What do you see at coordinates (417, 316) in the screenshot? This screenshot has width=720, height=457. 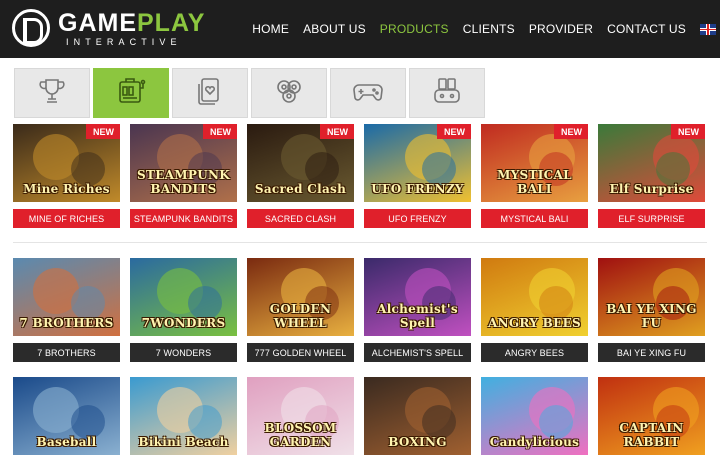 I see `game-logo-text: Alchemist's Spell` at bounding box center [417, 316].